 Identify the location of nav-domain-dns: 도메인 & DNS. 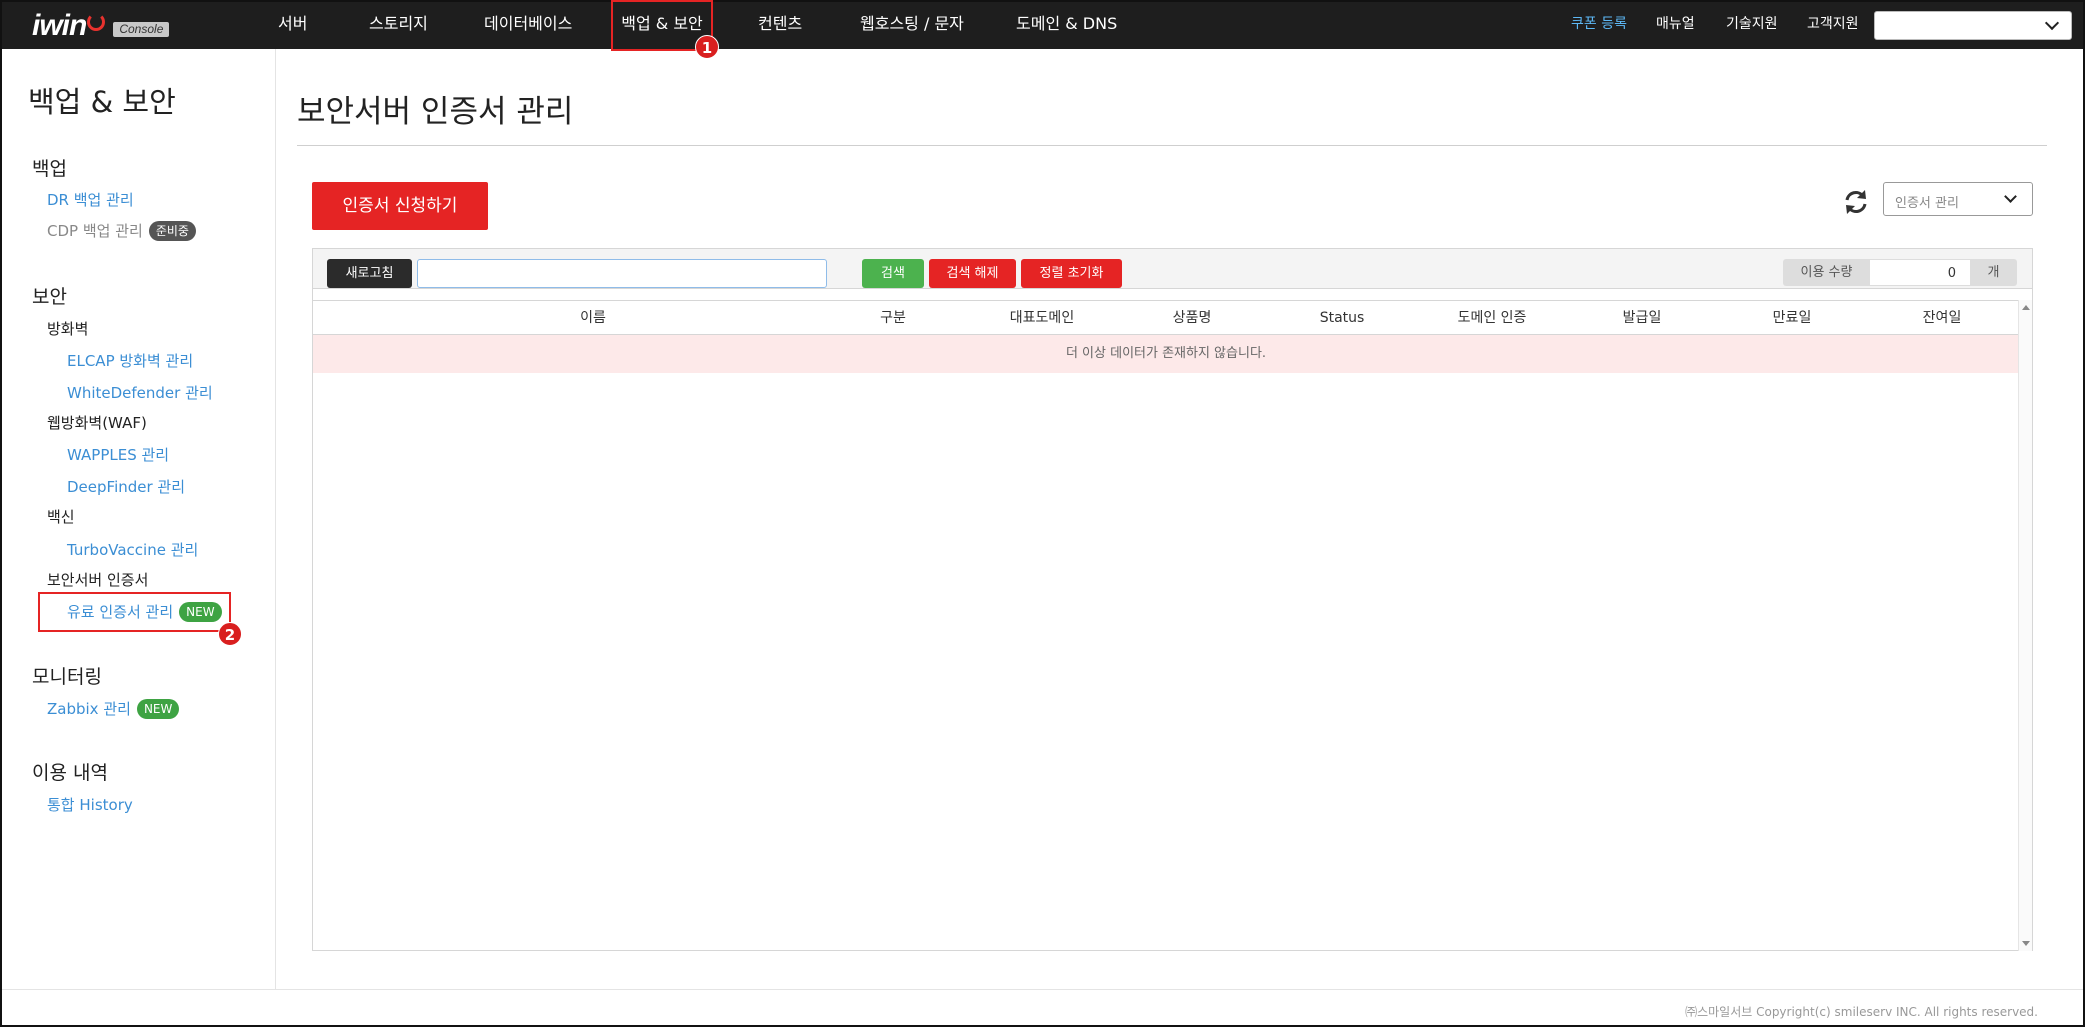
(1066, 25).